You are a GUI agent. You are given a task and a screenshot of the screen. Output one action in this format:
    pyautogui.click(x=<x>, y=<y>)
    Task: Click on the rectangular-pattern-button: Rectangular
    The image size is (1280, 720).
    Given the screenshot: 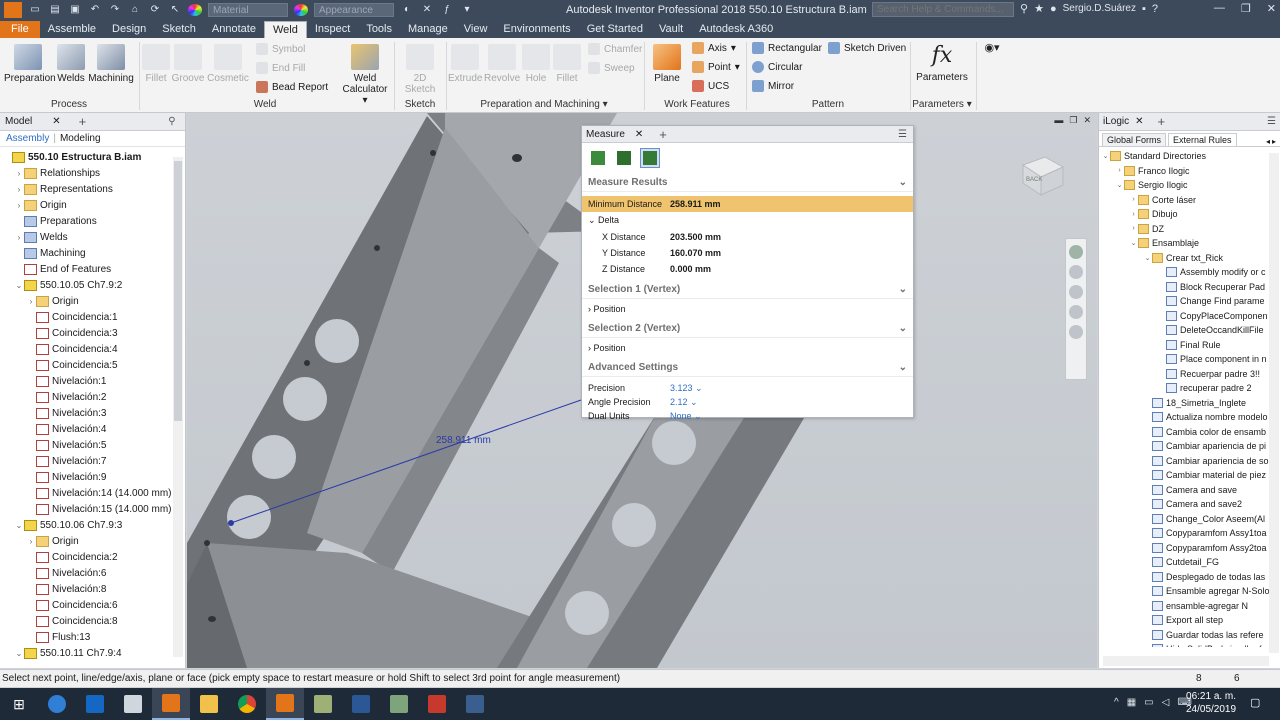 What is the action you would take?
    pyautogui.click(x=787, y=48)
    